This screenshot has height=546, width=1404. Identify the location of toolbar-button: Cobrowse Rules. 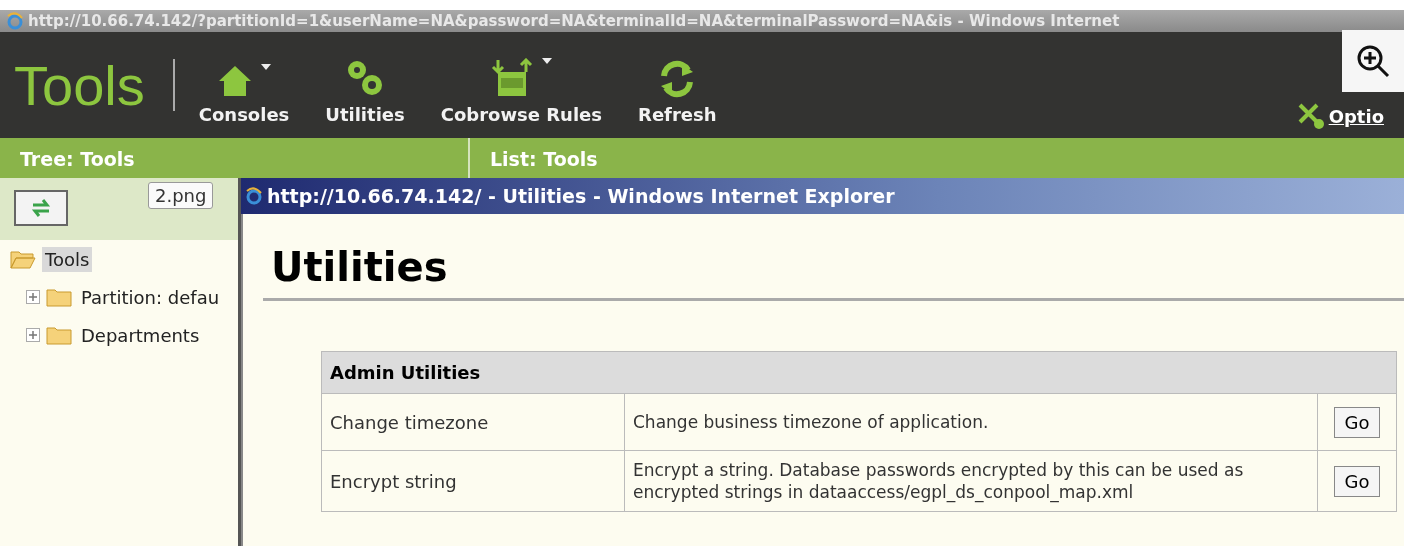
(521, 91).